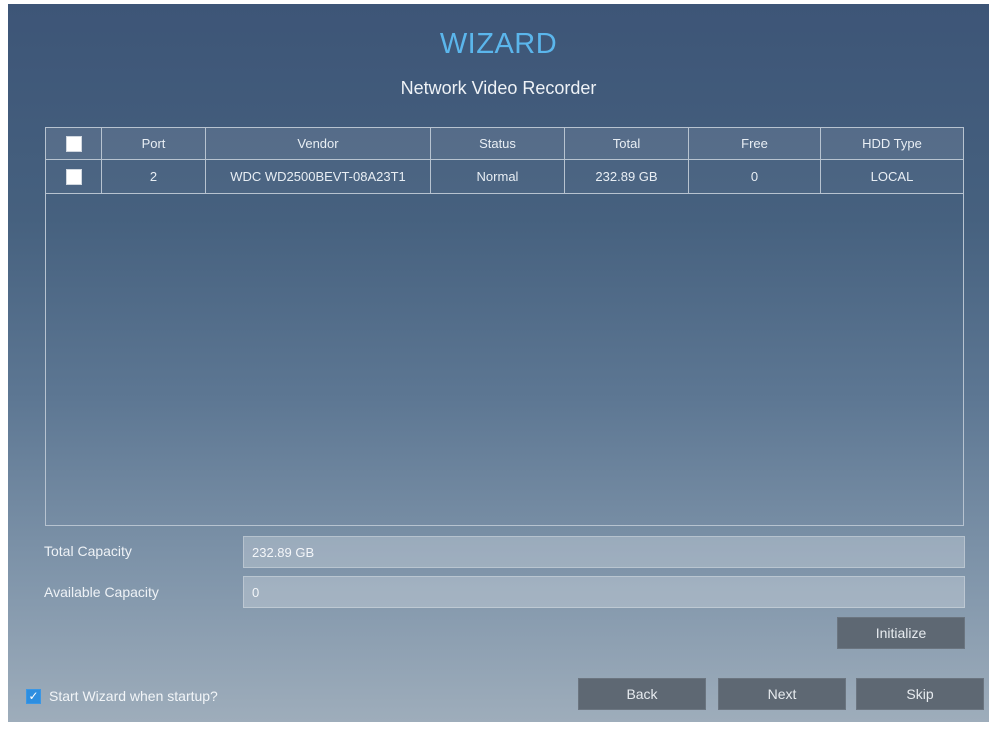  I want to click on row-select-cell, so click(74, 176).